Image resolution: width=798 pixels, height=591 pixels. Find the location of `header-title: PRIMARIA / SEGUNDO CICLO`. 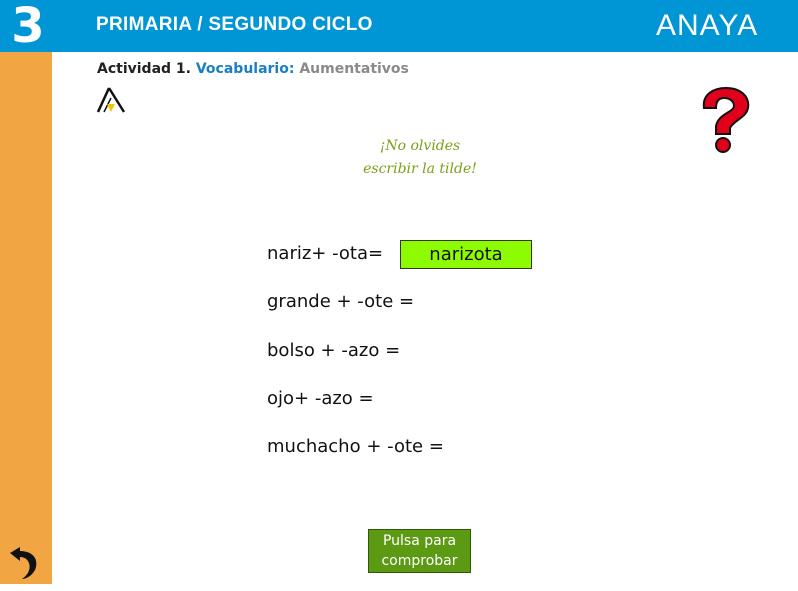

header-title: PRIMARIA / SEGUNDO CICLO is located at coordinates (234, 24).